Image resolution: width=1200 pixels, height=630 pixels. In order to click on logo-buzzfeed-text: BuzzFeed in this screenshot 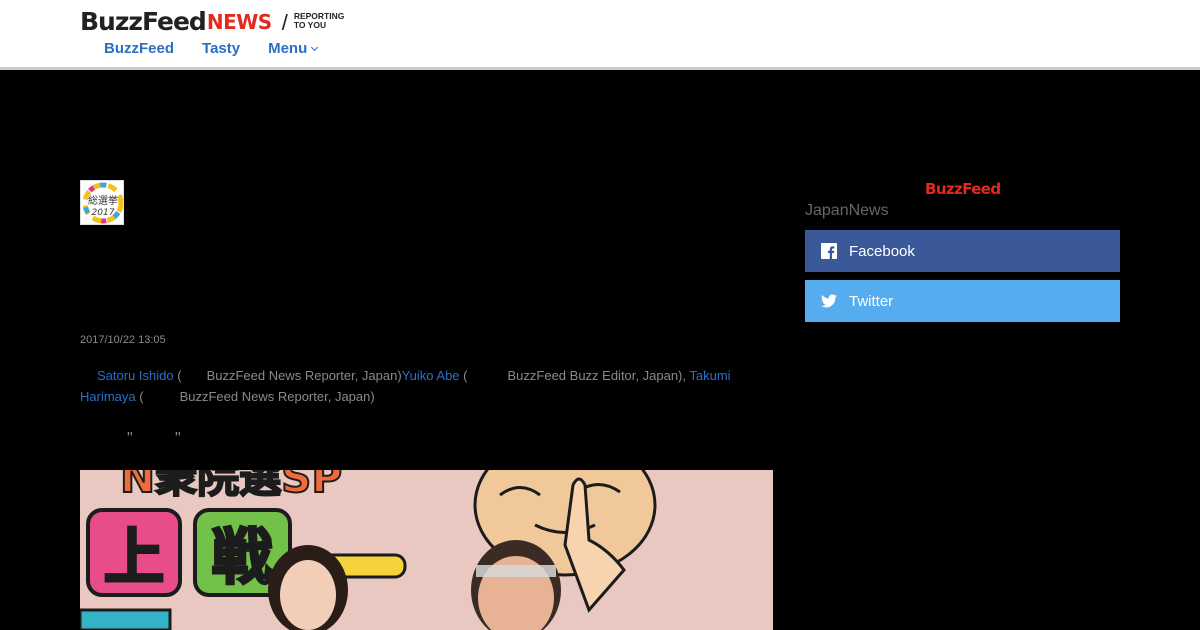, I will do `click(143, 21)`.